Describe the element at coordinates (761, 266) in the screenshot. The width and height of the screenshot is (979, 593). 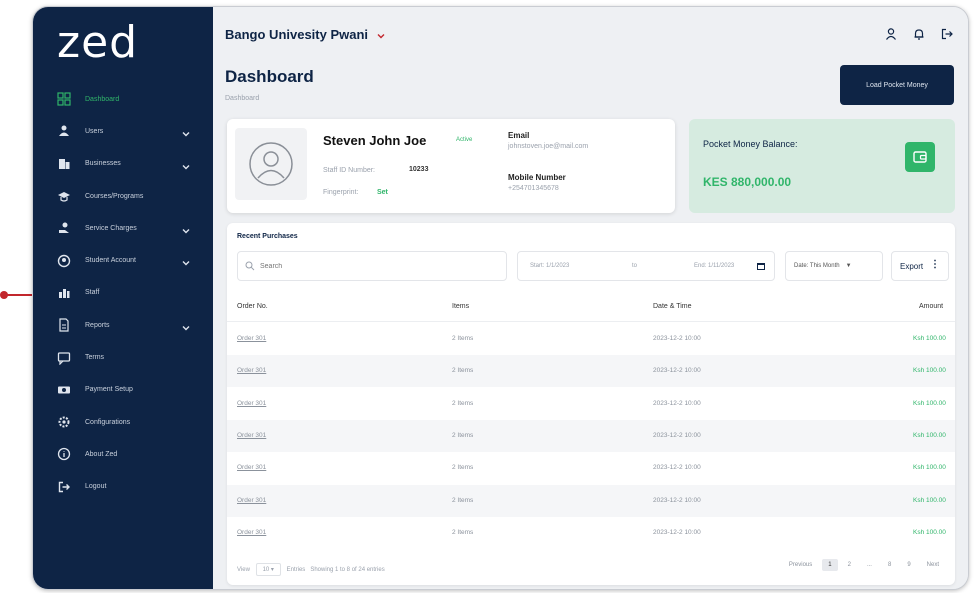
I see `calendar-icon` at that location.